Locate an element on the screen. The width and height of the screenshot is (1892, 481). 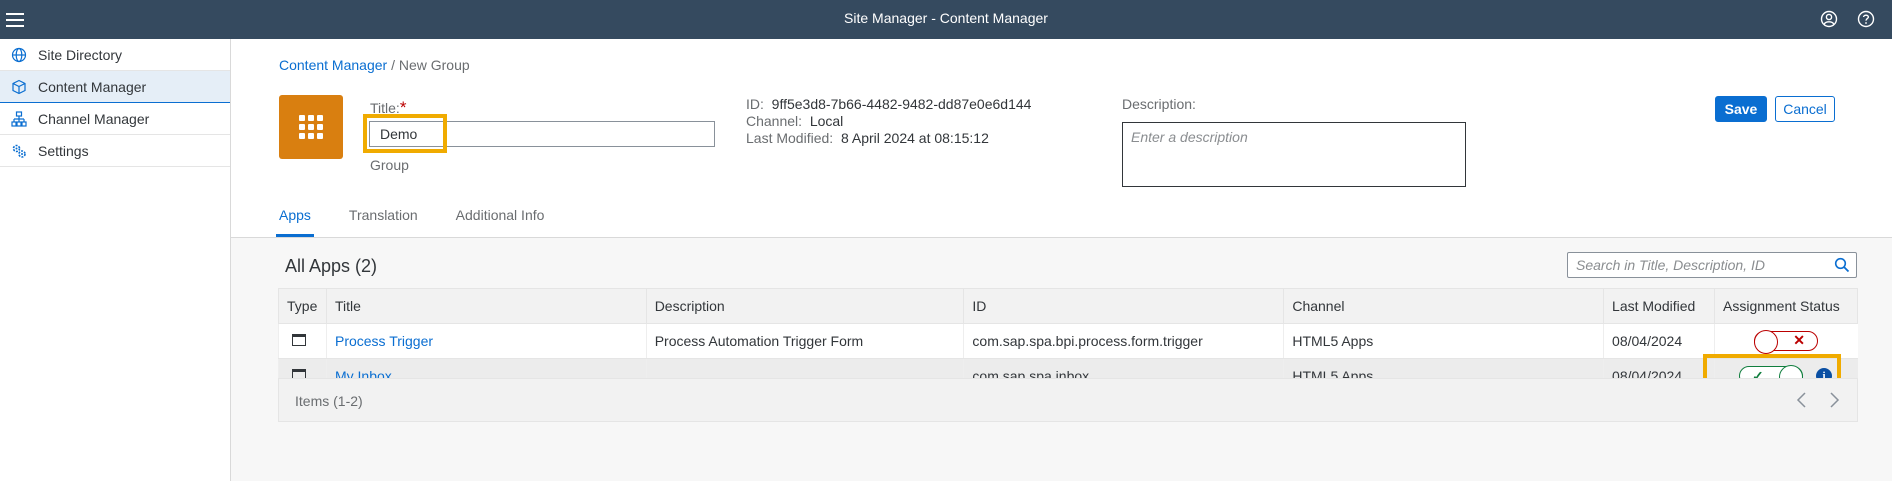
user-account-icon is located at coordinates (1829, 19).